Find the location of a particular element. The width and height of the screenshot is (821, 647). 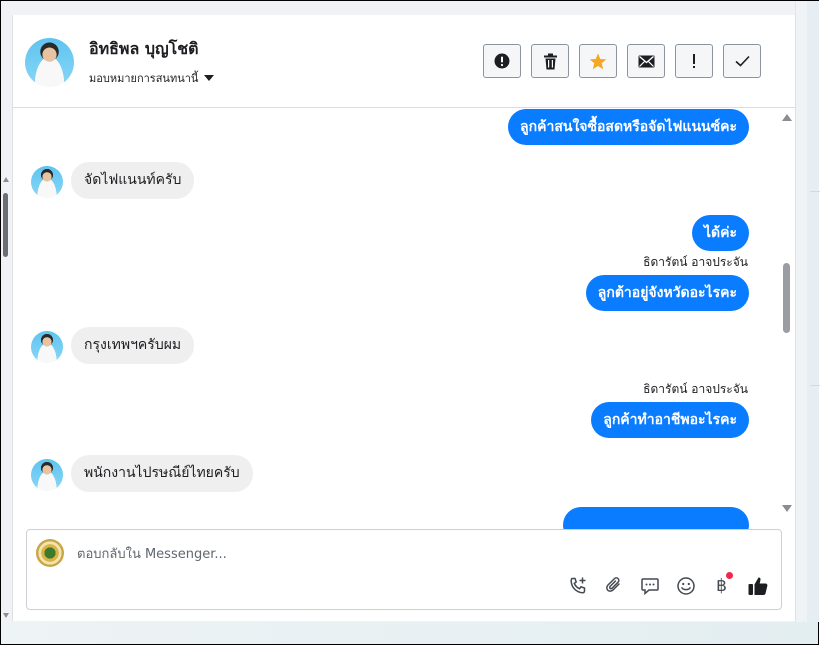

right-side-panel is located at coordinates (807, 311).